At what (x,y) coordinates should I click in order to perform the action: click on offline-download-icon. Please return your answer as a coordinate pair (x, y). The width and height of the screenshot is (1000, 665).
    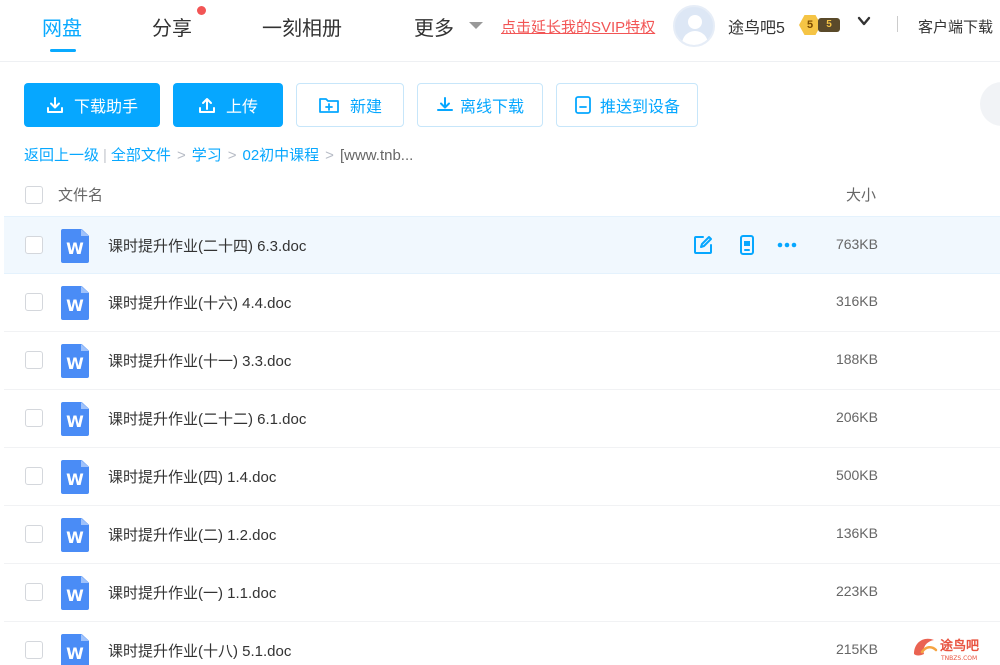
    Looking at the image, I should click on (444, 104).